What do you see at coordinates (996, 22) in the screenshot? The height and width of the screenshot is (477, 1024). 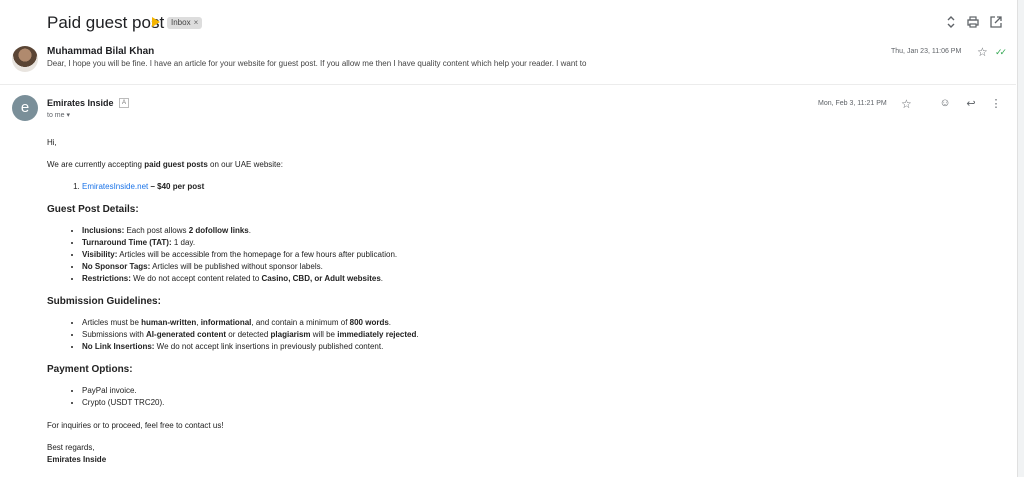 I see `open-new-window-icon` at bounding box center [996, 22].